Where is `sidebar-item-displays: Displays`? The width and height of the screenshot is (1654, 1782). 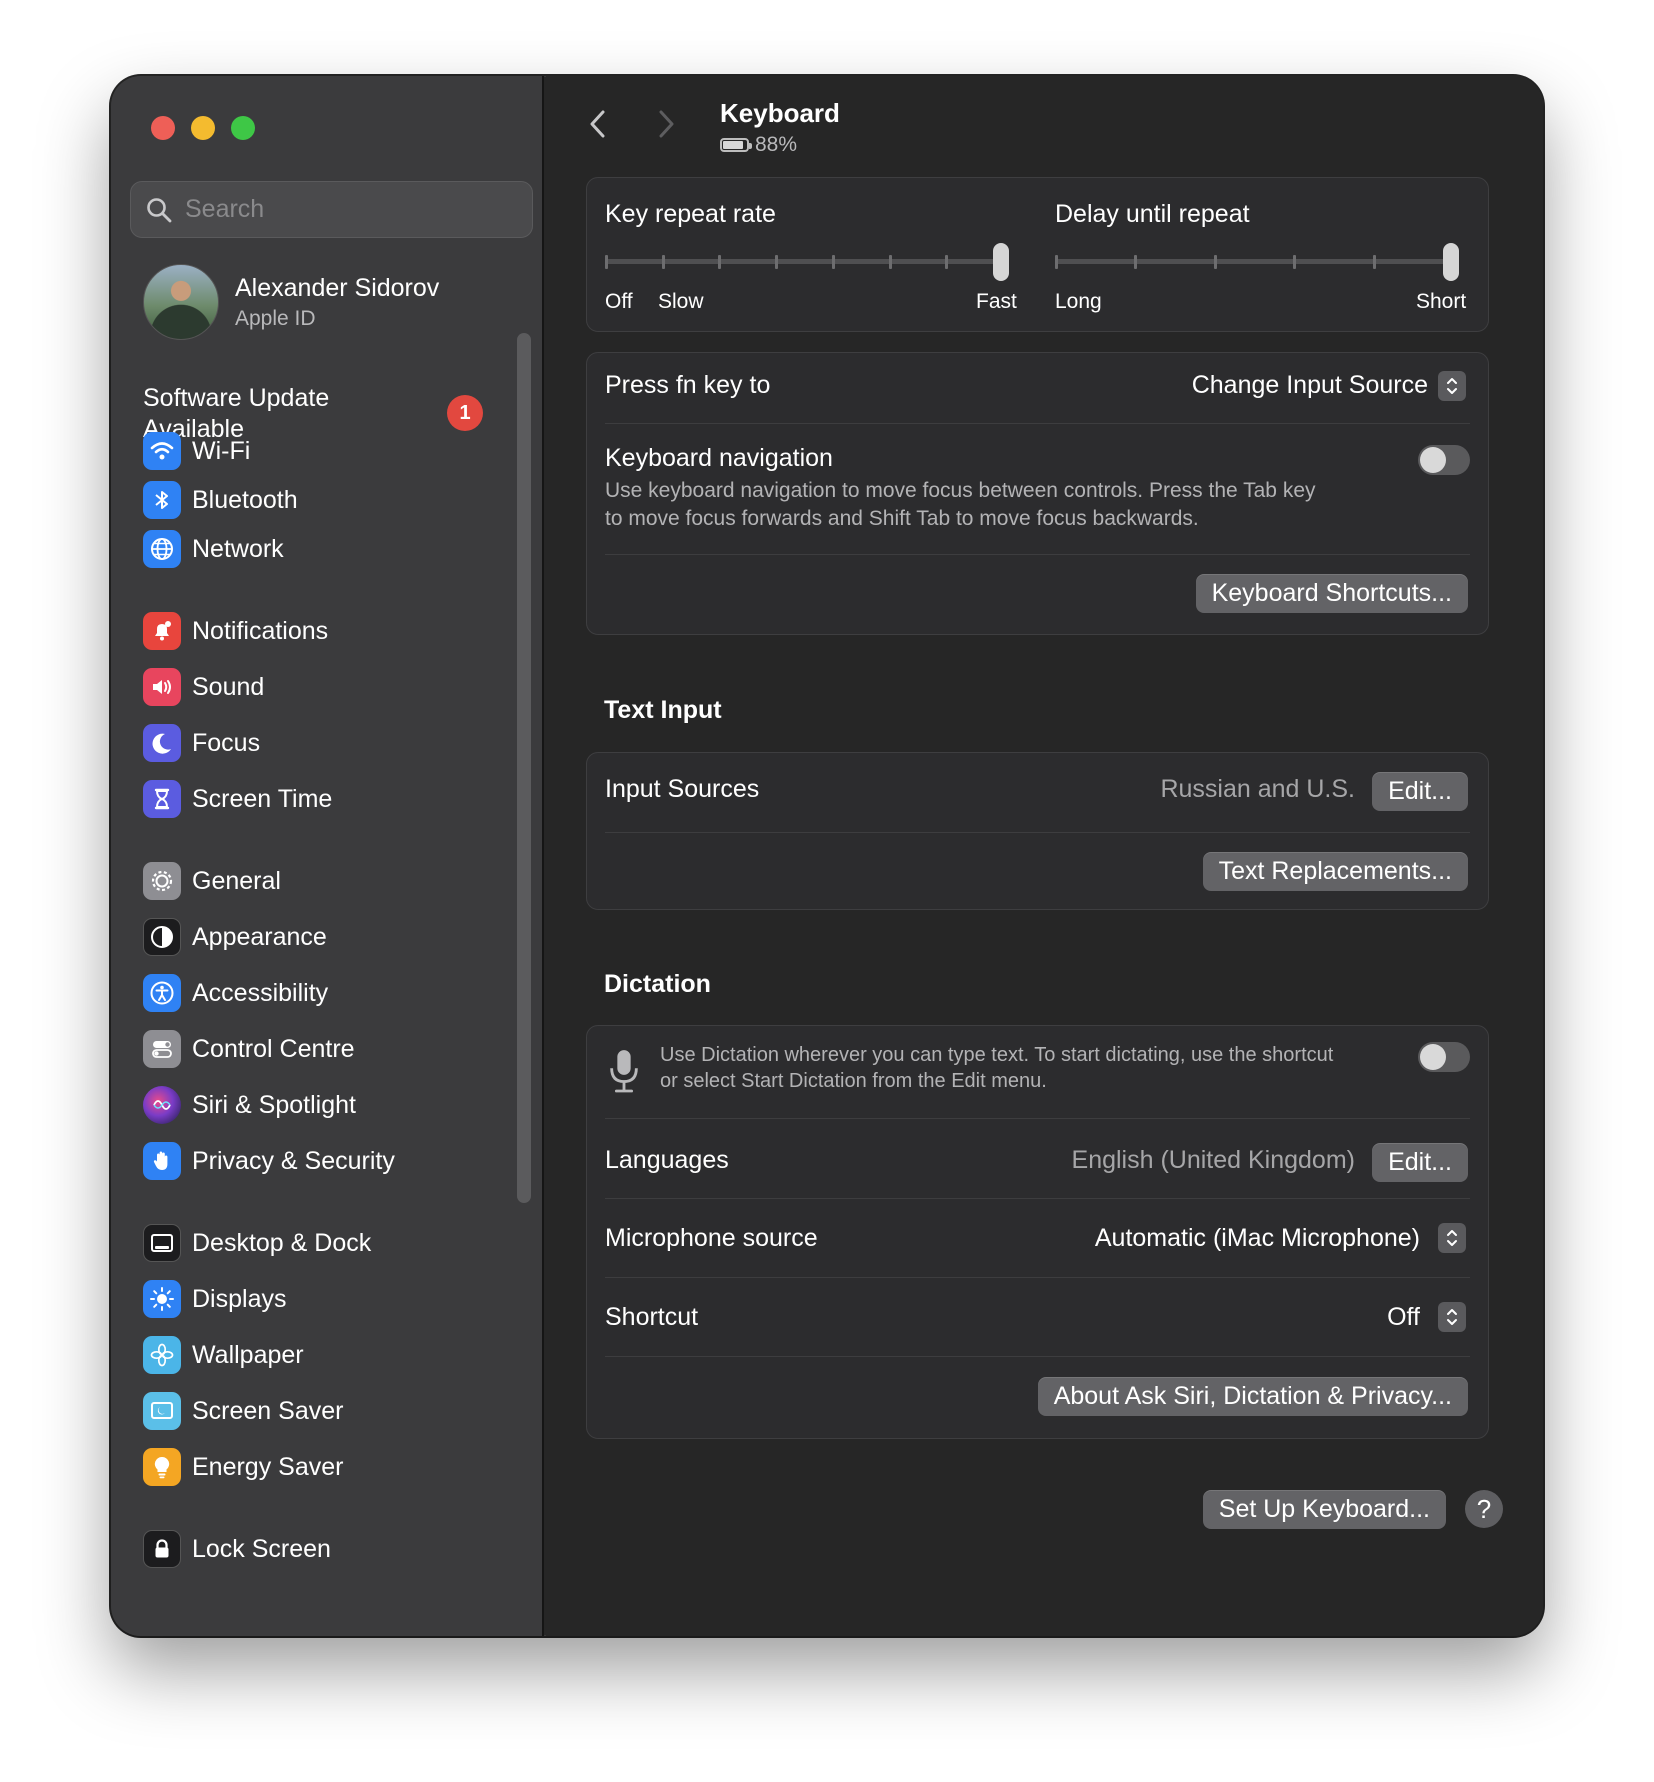
sidebar-item-displays: Displays is located at coordinates (328, 1299).